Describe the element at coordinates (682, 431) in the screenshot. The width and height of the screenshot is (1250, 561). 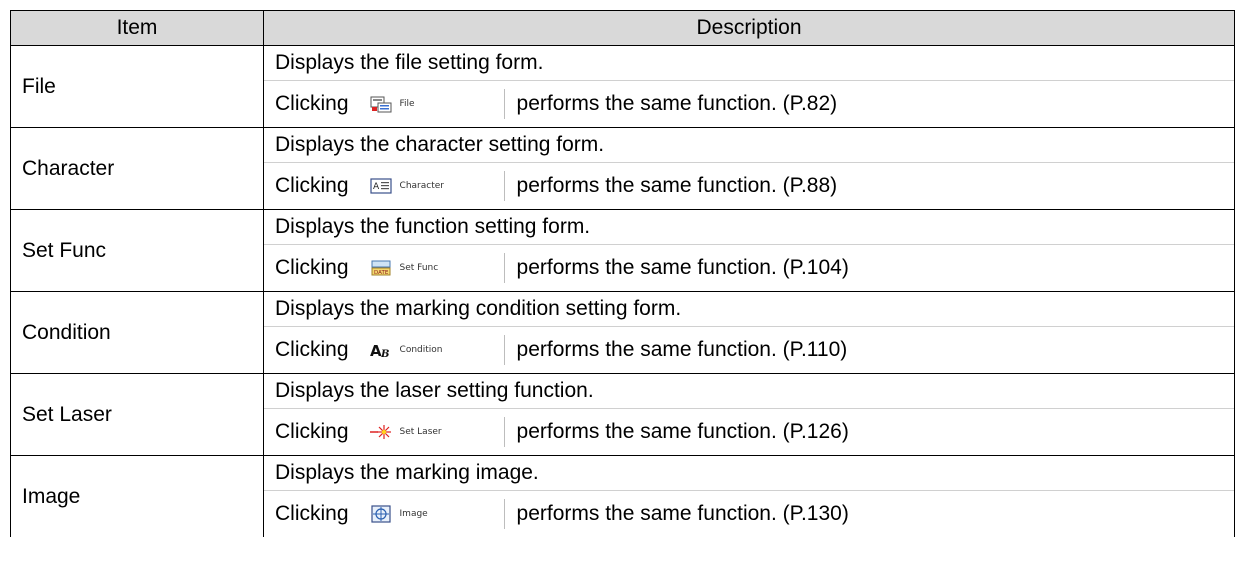
I see `function-note: performs the same function. (P.126)` at that location.